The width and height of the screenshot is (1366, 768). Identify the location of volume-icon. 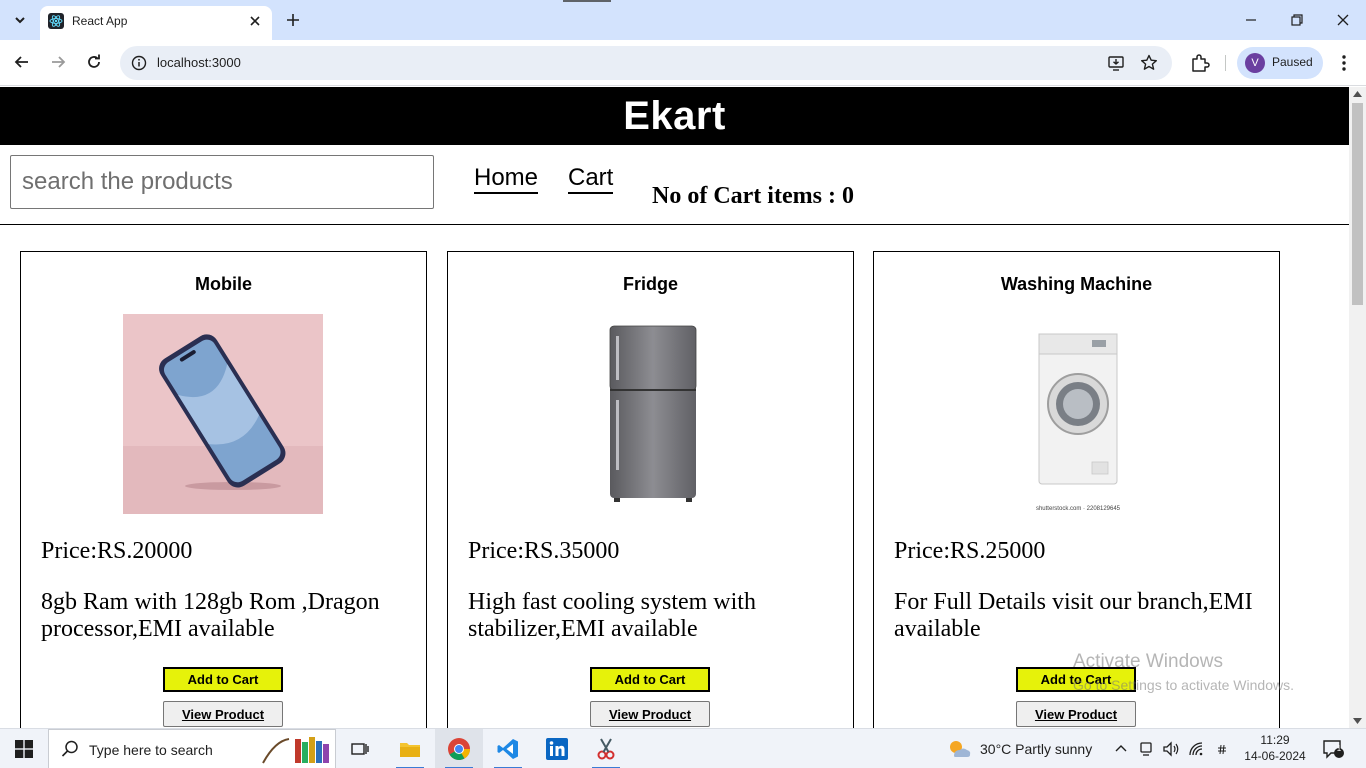
(1171, 749).